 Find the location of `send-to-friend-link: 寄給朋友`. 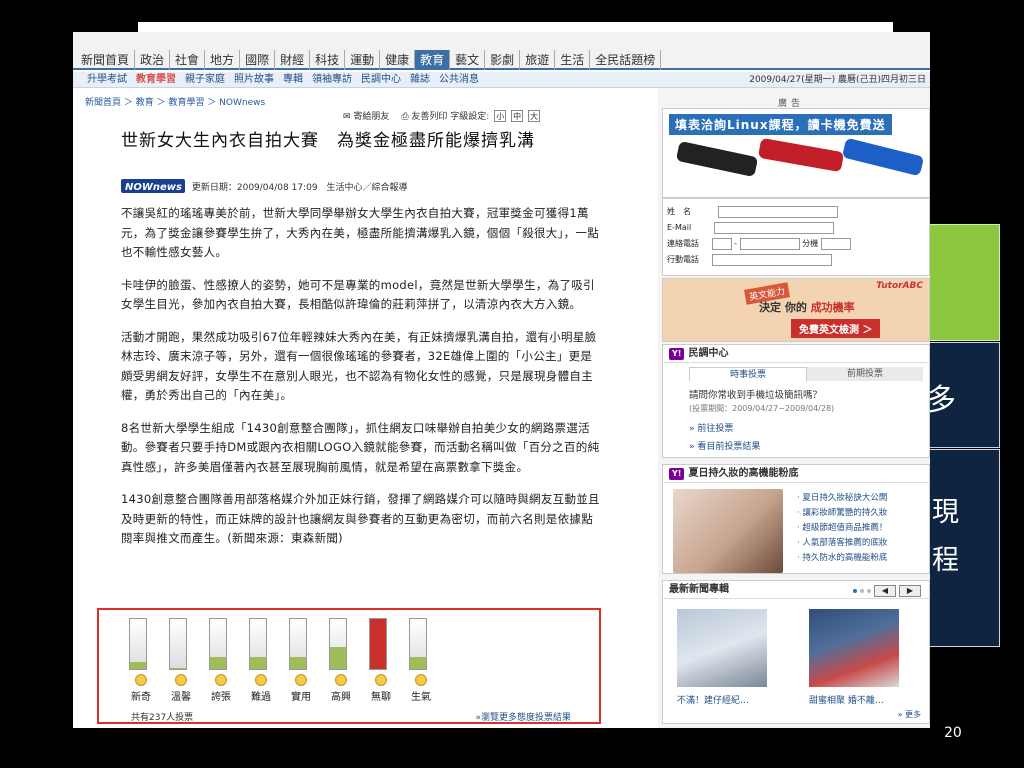

send-to-friend-link: 寄給朋友 is located at coordinates (371, 117).